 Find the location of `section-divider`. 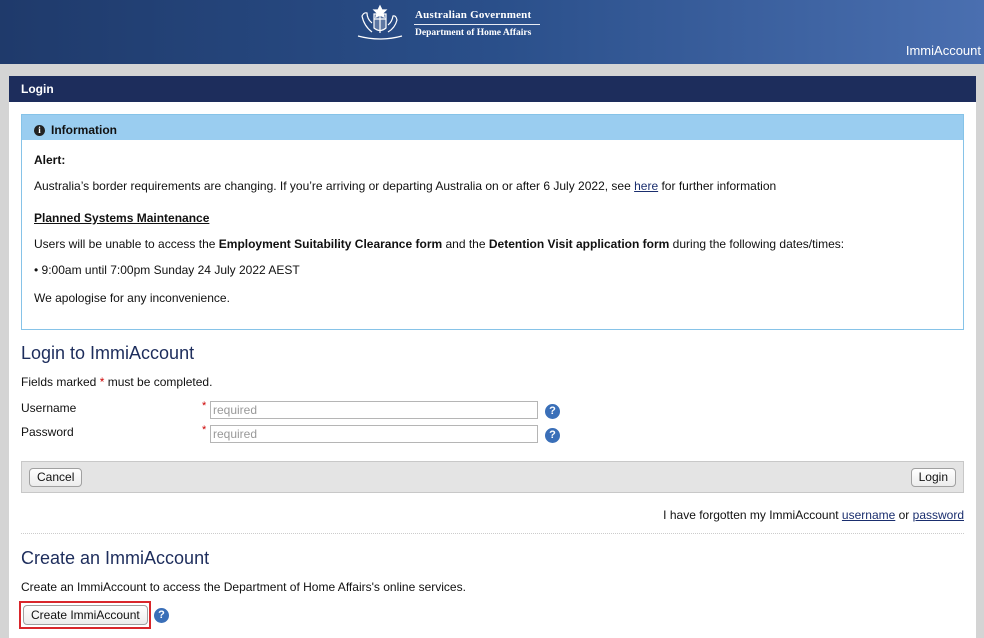

section-divider is located at coordinates (492, 533).